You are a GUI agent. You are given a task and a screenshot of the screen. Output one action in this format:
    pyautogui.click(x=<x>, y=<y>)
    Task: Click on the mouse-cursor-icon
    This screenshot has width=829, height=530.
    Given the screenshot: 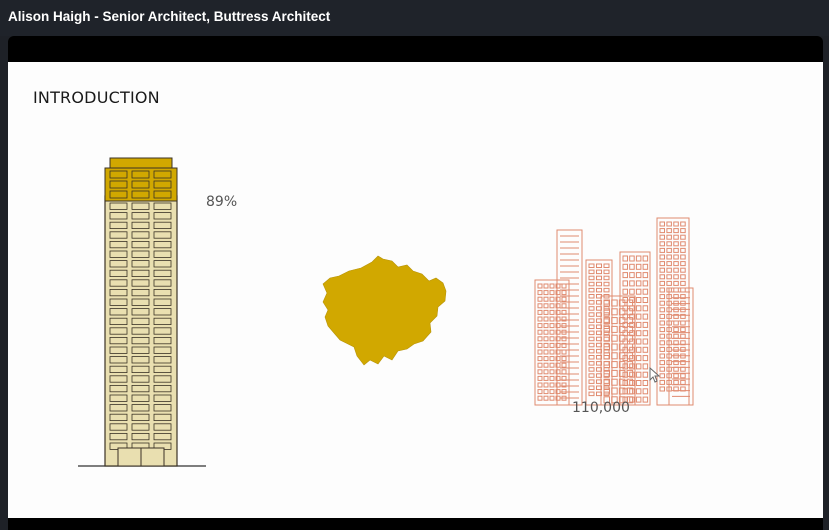 What is the action you would take?
    pyautogui.click(x=655, y=374)
    